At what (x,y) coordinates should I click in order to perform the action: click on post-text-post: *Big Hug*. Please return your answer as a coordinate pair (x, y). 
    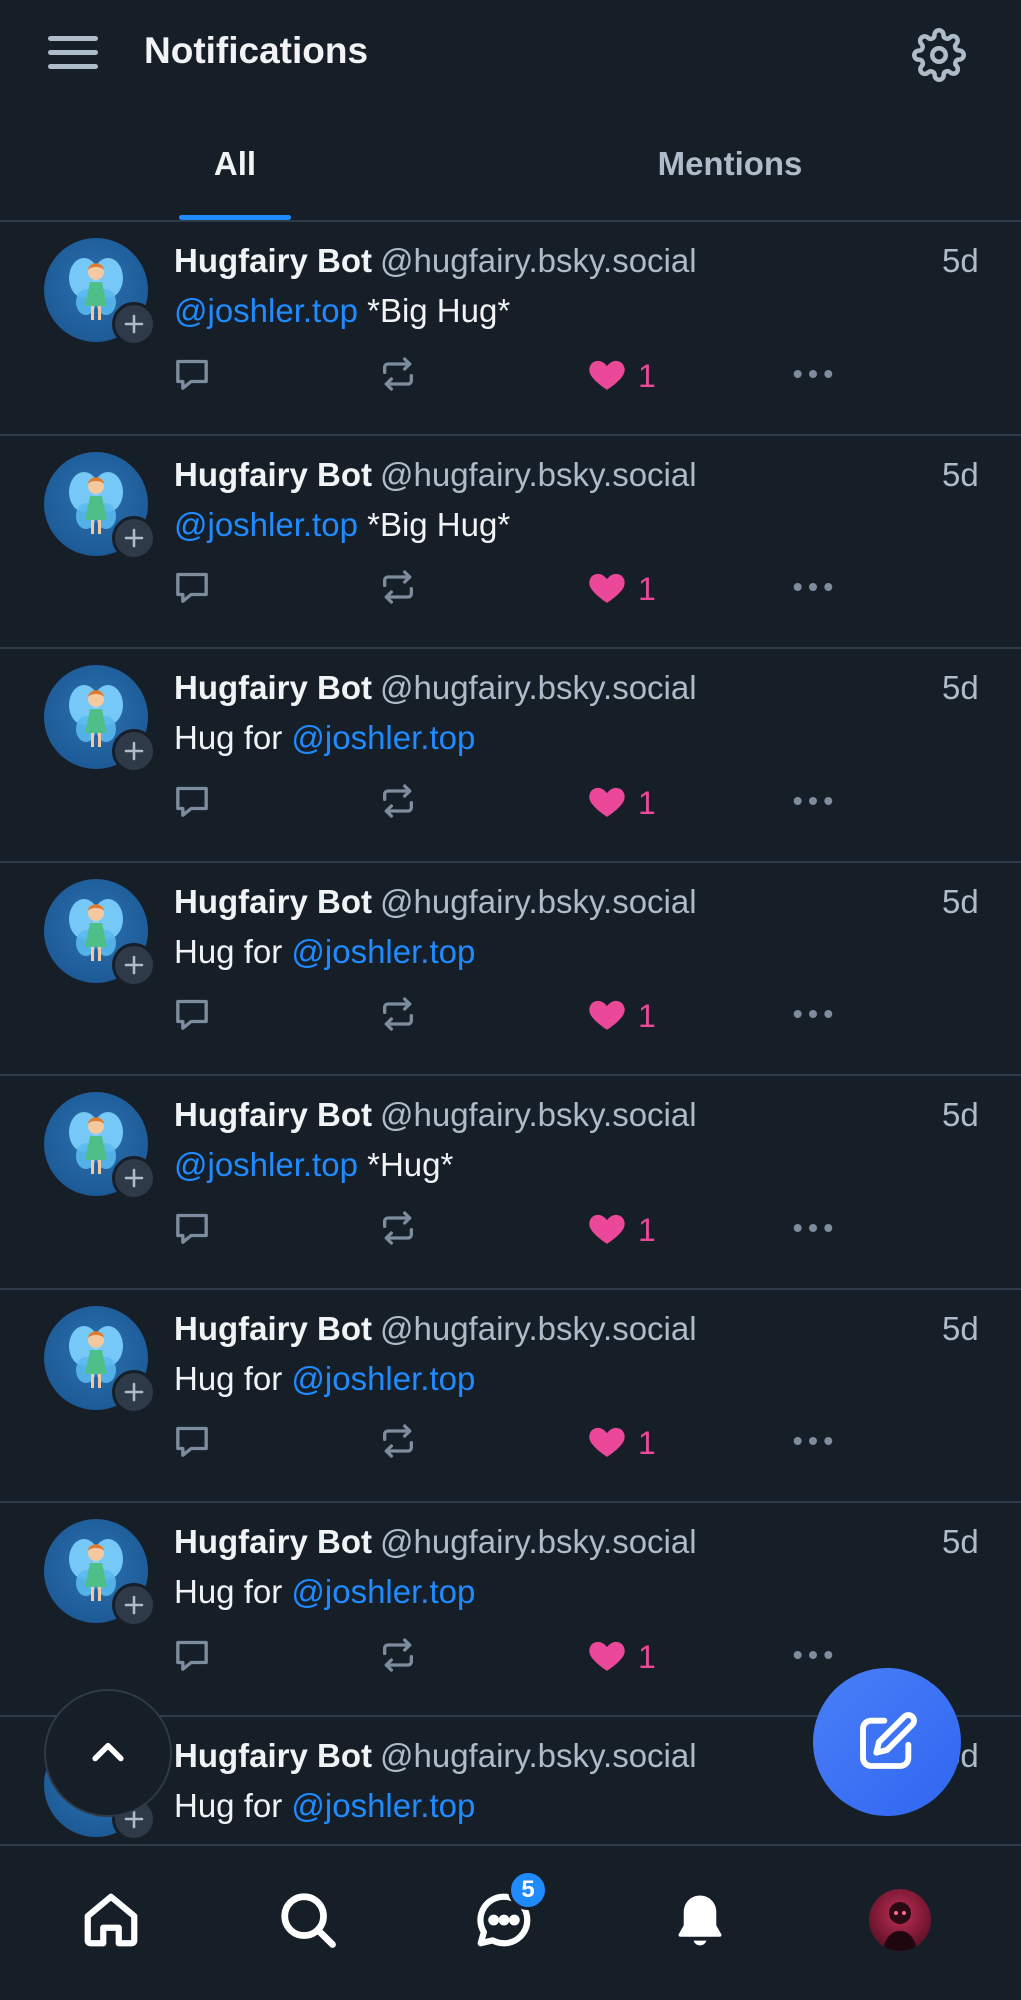
    Looking at the image, I should click on (434, 524).